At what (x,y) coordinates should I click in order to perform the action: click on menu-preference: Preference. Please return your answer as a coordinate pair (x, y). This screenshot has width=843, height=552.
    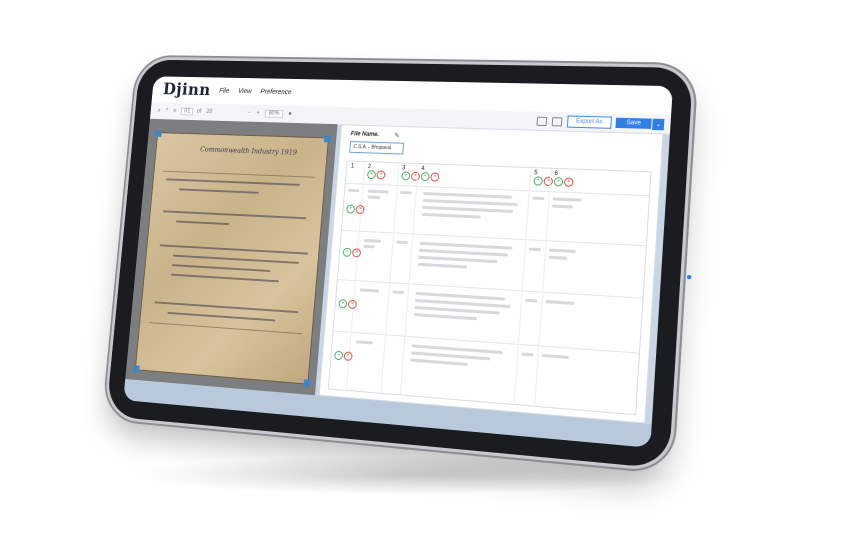
    Looking at the image, I should click on (276, 91).